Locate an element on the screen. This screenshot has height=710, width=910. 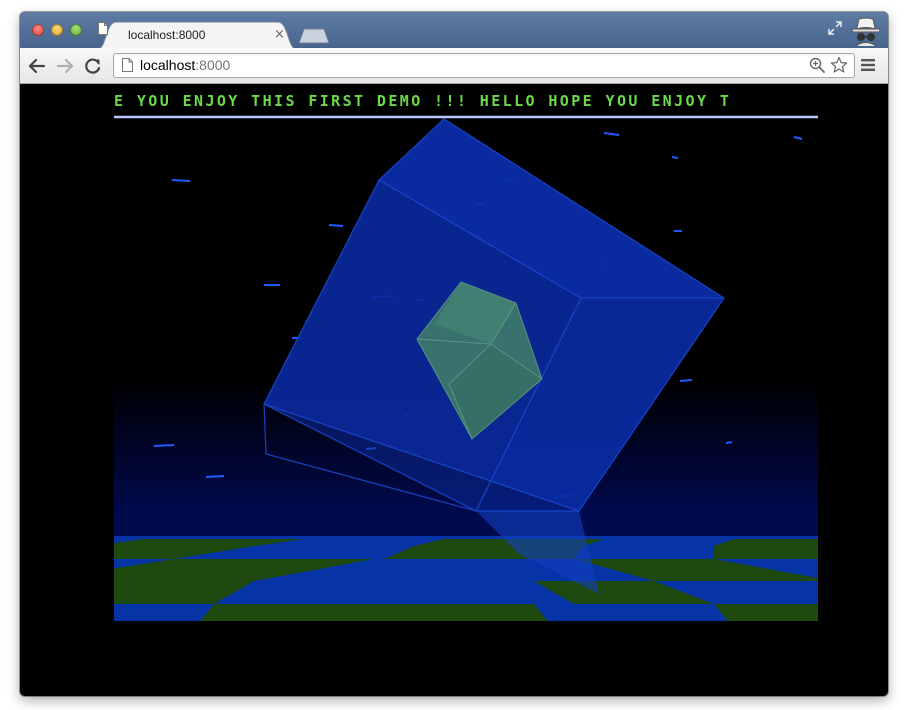
hamburger-menu-icon is located at coordinates (868, 65).